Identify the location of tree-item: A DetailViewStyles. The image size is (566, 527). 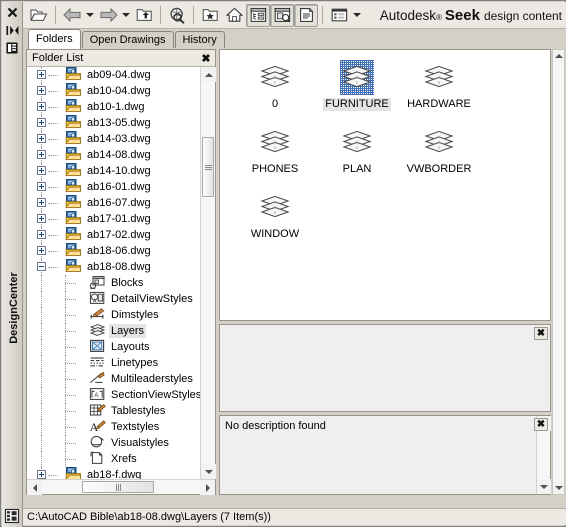
(113, 299).